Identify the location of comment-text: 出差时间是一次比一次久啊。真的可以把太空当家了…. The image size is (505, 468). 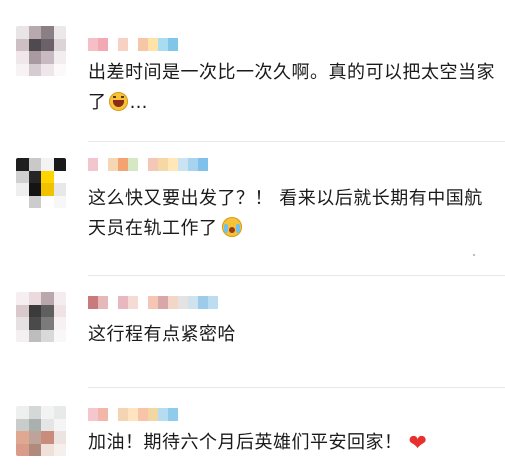
(293, 88).